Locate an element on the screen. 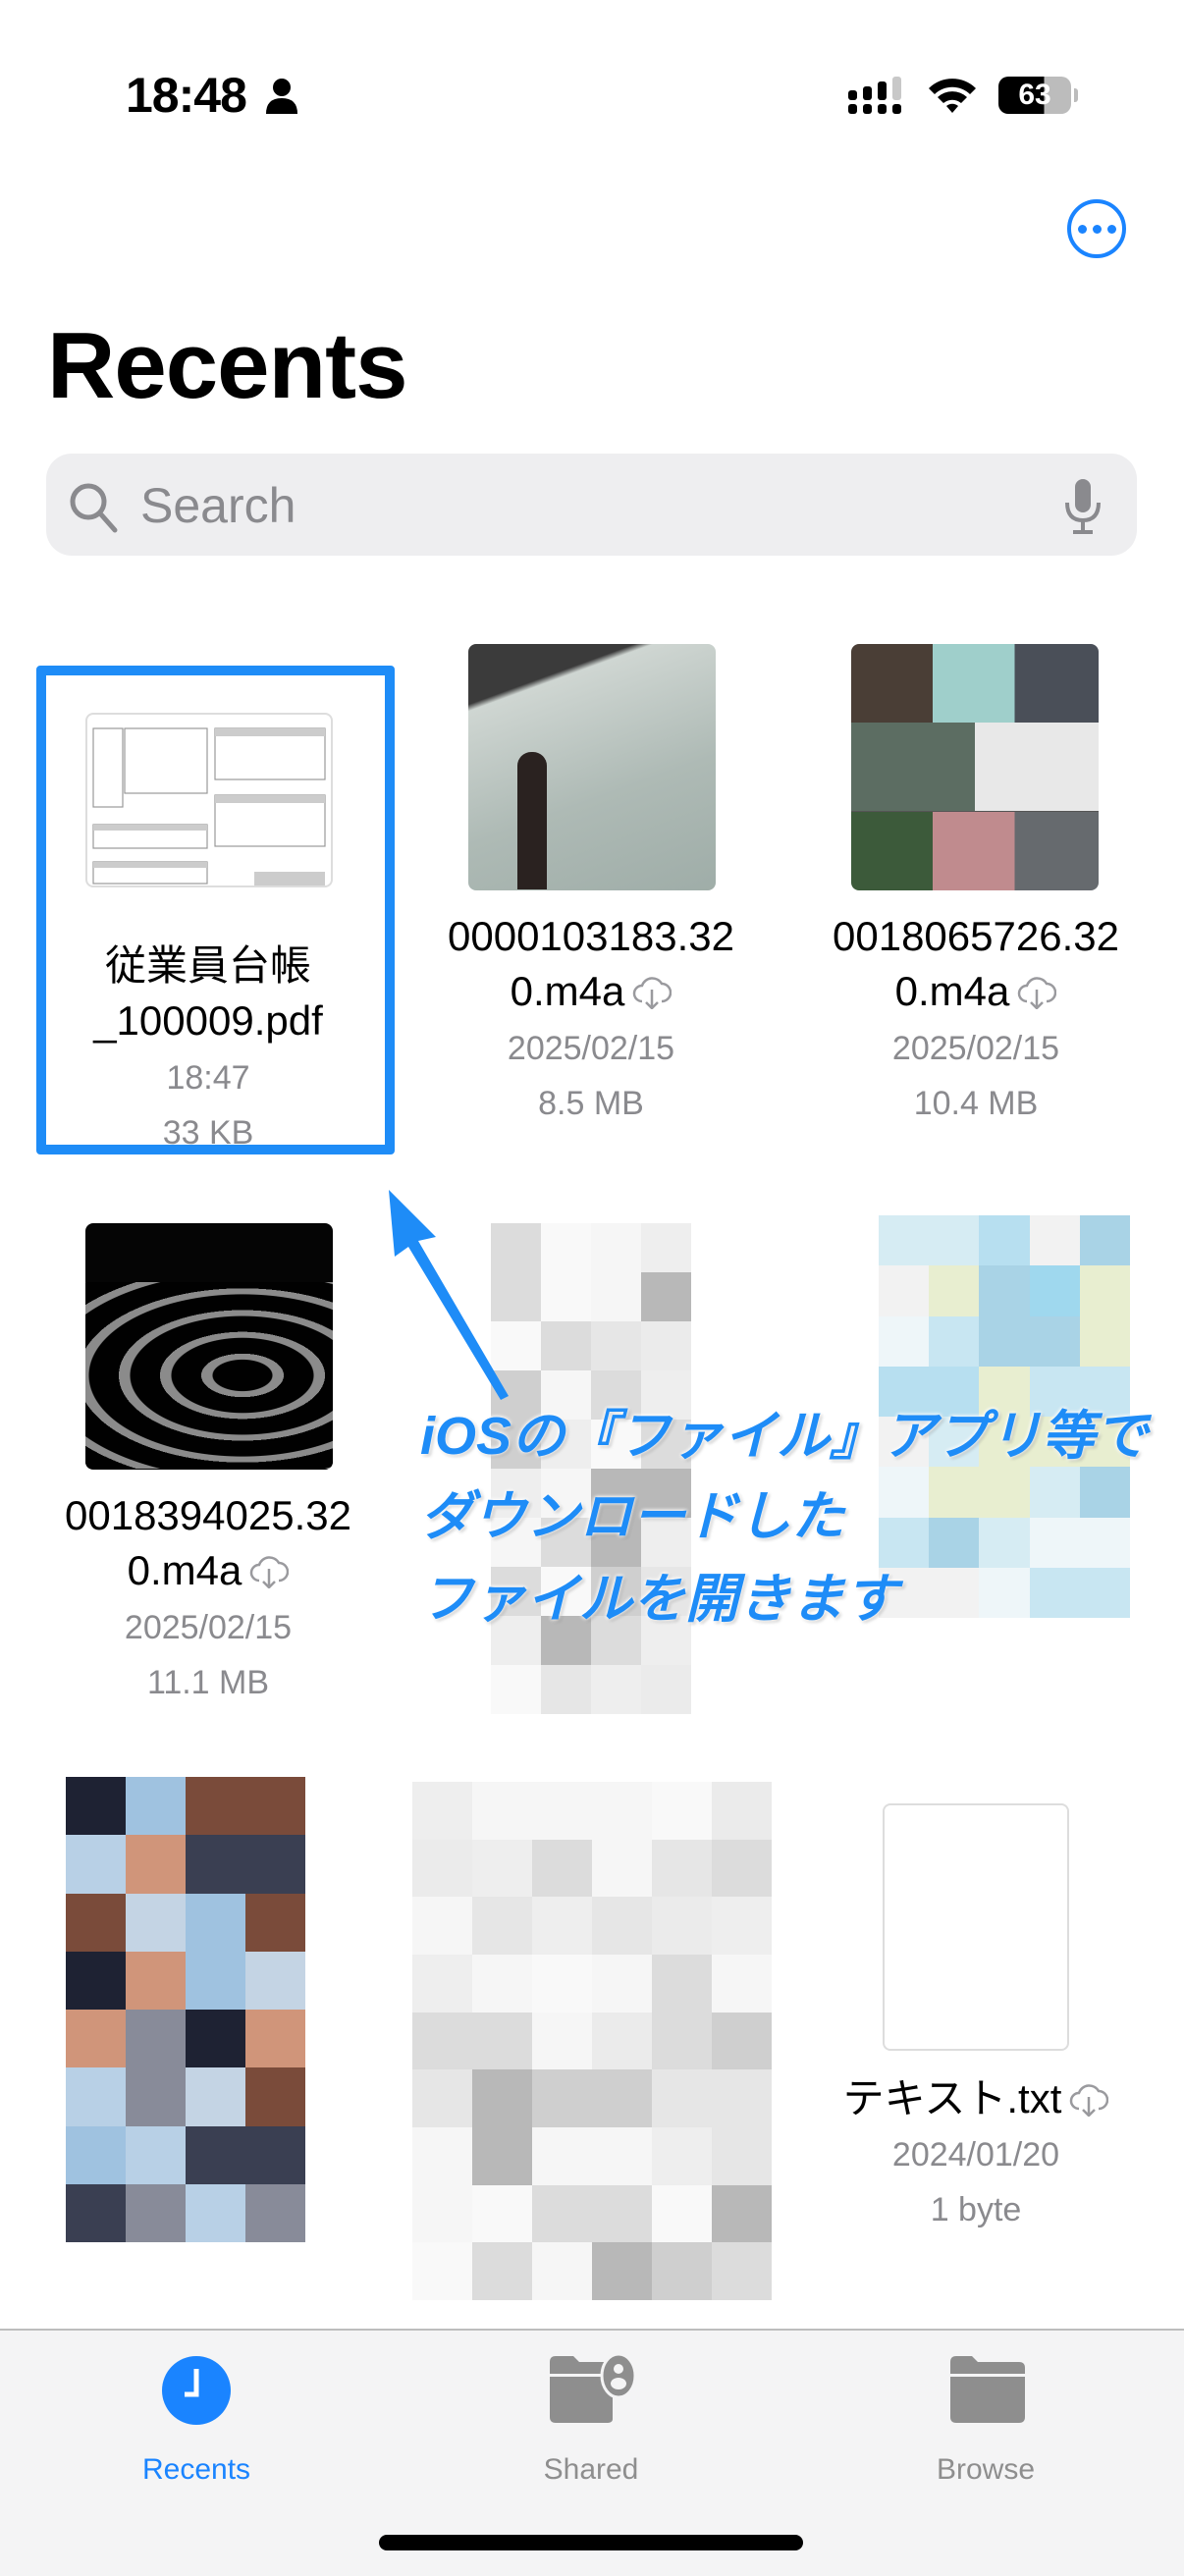 The height and width of the screenshot is (2576, 1184). search-field: Search is located at coordinates (591, 505).